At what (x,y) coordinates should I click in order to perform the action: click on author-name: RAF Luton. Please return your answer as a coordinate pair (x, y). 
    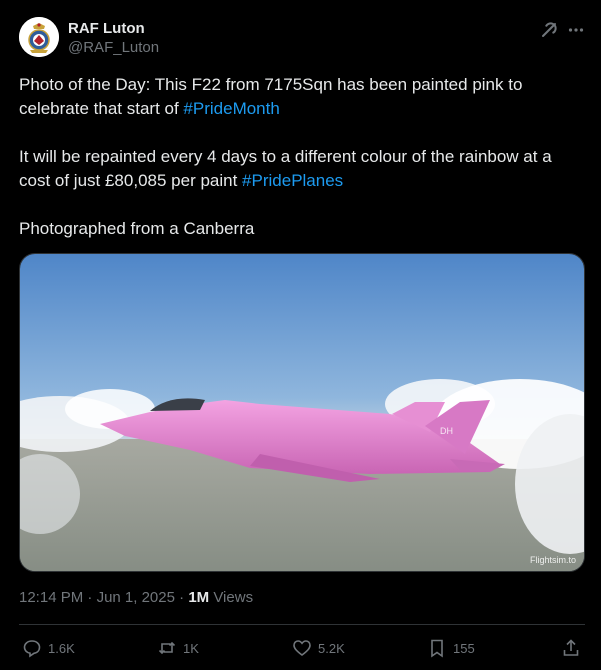
    Looking at the image, I should click on (113, 28).